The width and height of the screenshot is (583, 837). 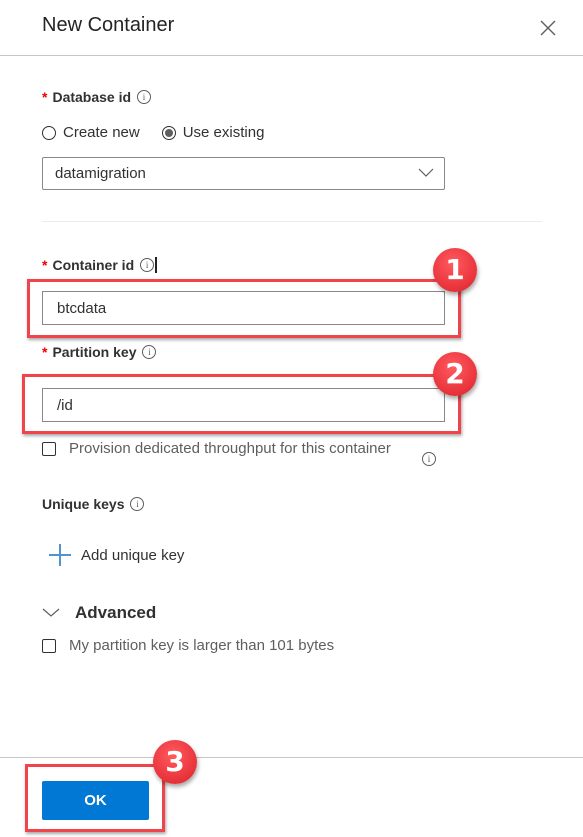 I want to click on unique-keys-label: Unique keys i, so click(x=93, y=504).